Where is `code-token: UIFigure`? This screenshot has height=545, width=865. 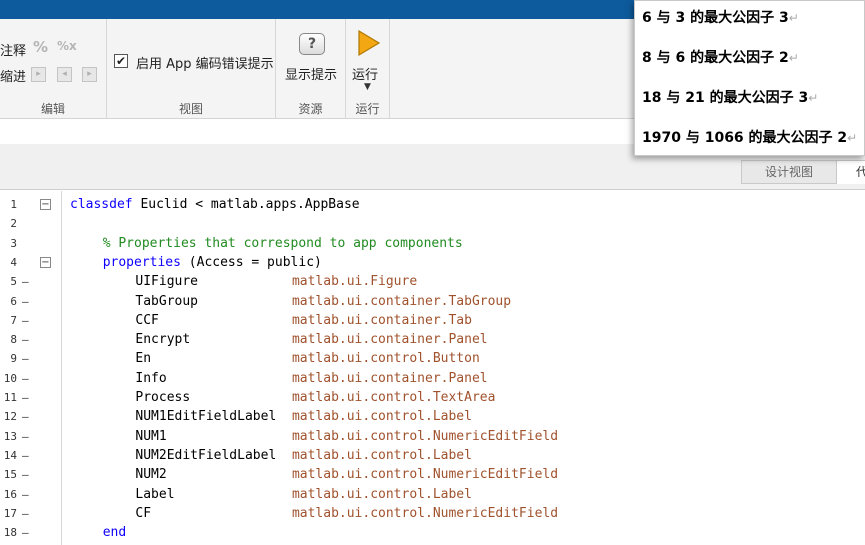 code-token: UIFigure is located at coordinates (213, 282).